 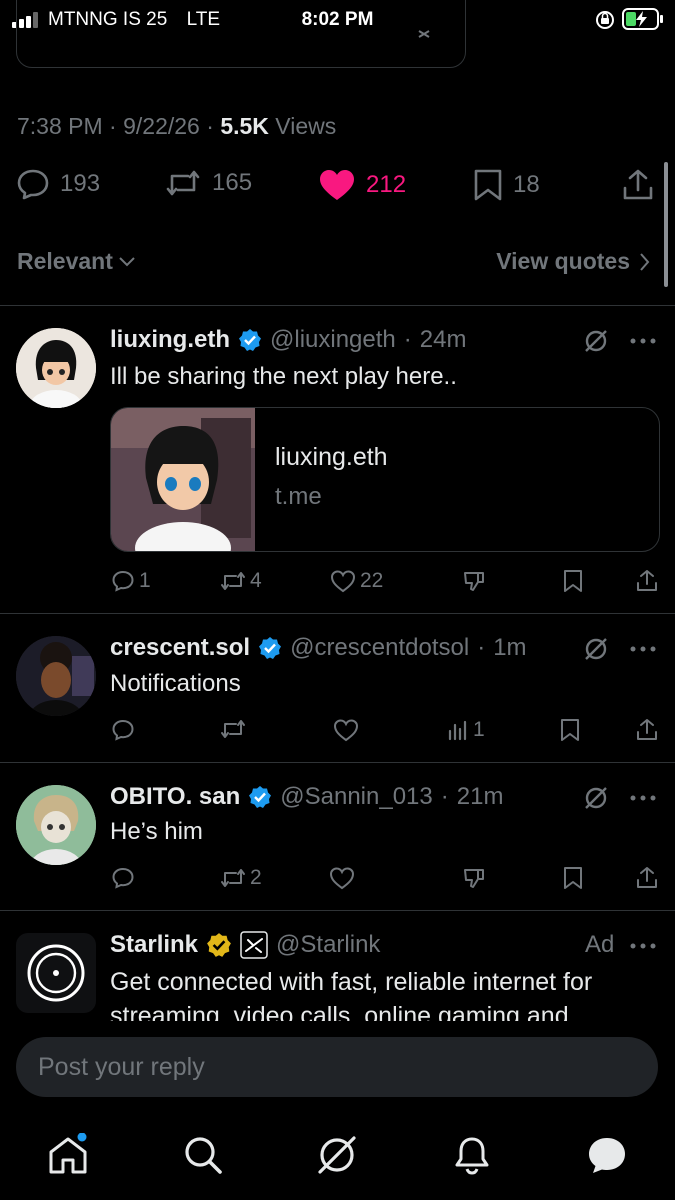 I want to click on avatar-image, so click(x=56, y=676).